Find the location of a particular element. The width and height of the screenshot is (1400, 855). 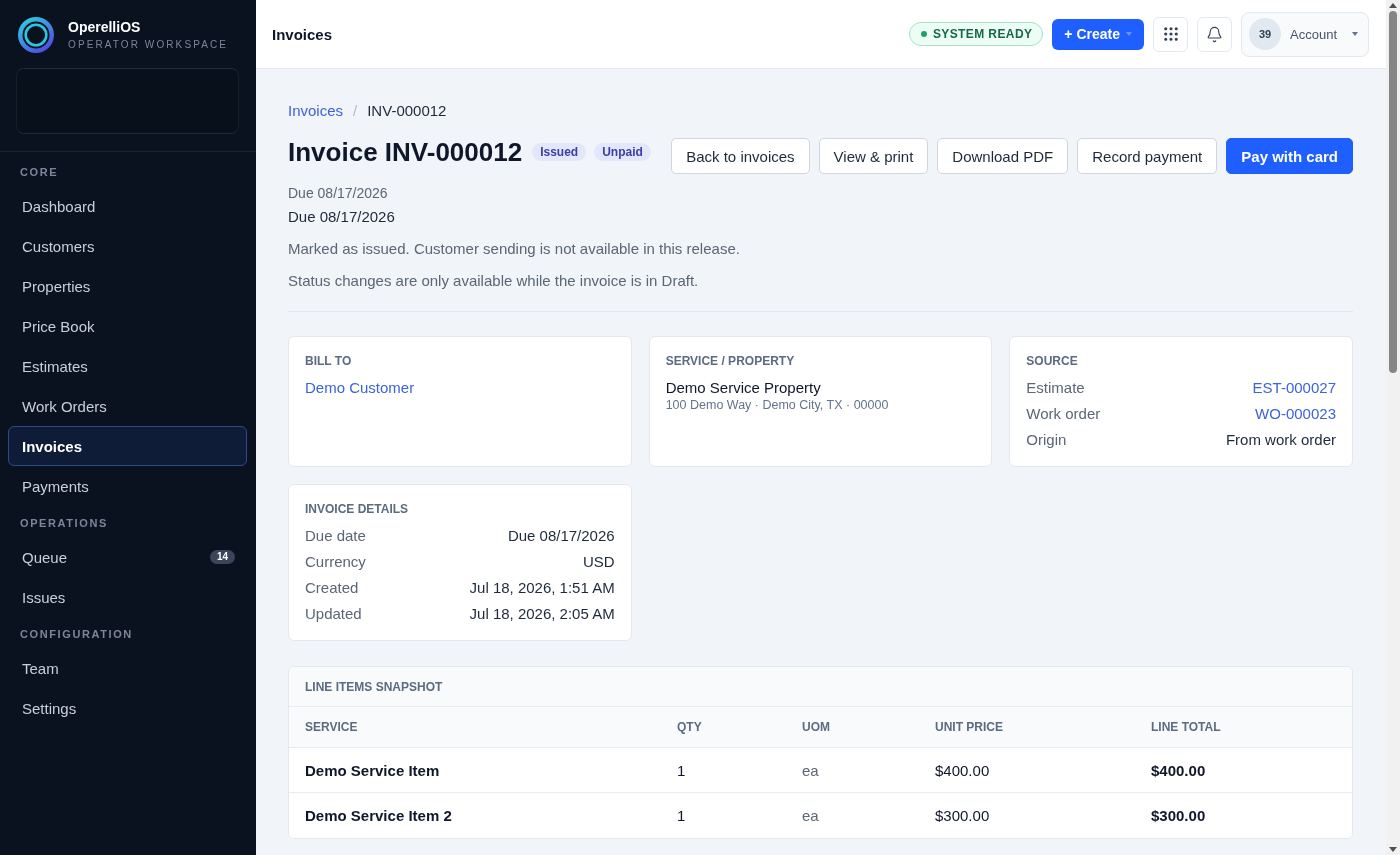

action-button: Record payment is located at coordinates (1147, 156).